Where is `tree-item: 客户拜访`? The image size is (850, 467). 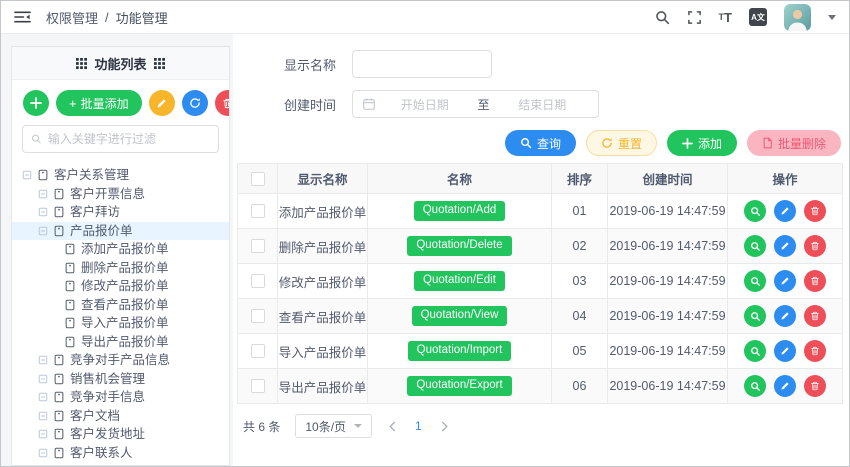
tree-item: 客户拜访 is located at coordinates (120, 212).